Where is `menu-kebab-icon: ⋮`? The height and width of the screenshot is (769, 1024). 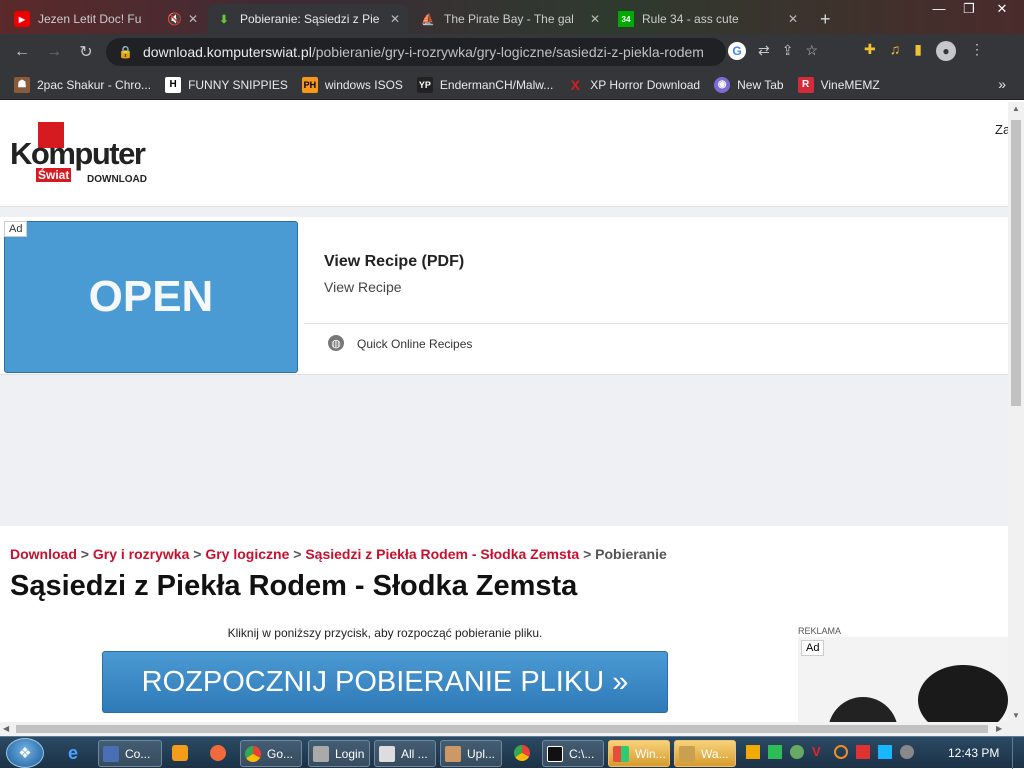
menu-kebab-icon: ⋮ is located at coordinates (977, 51).